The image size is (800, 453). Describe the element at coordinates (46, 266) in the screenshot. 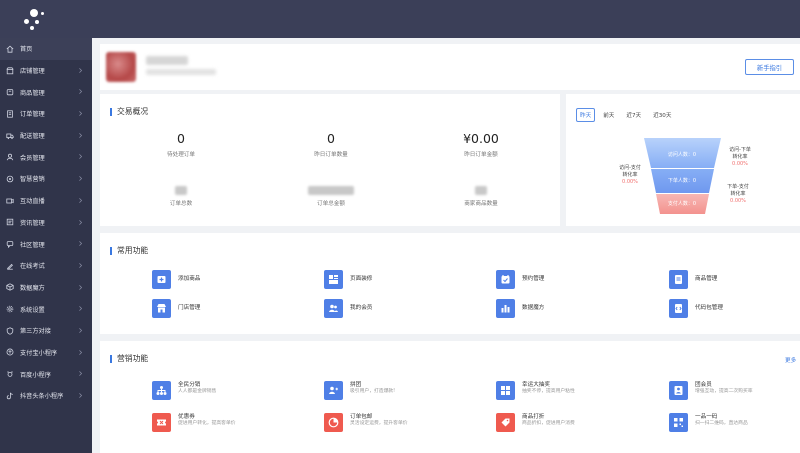

I see `sidebar-item-10: 在线考试` at that location.